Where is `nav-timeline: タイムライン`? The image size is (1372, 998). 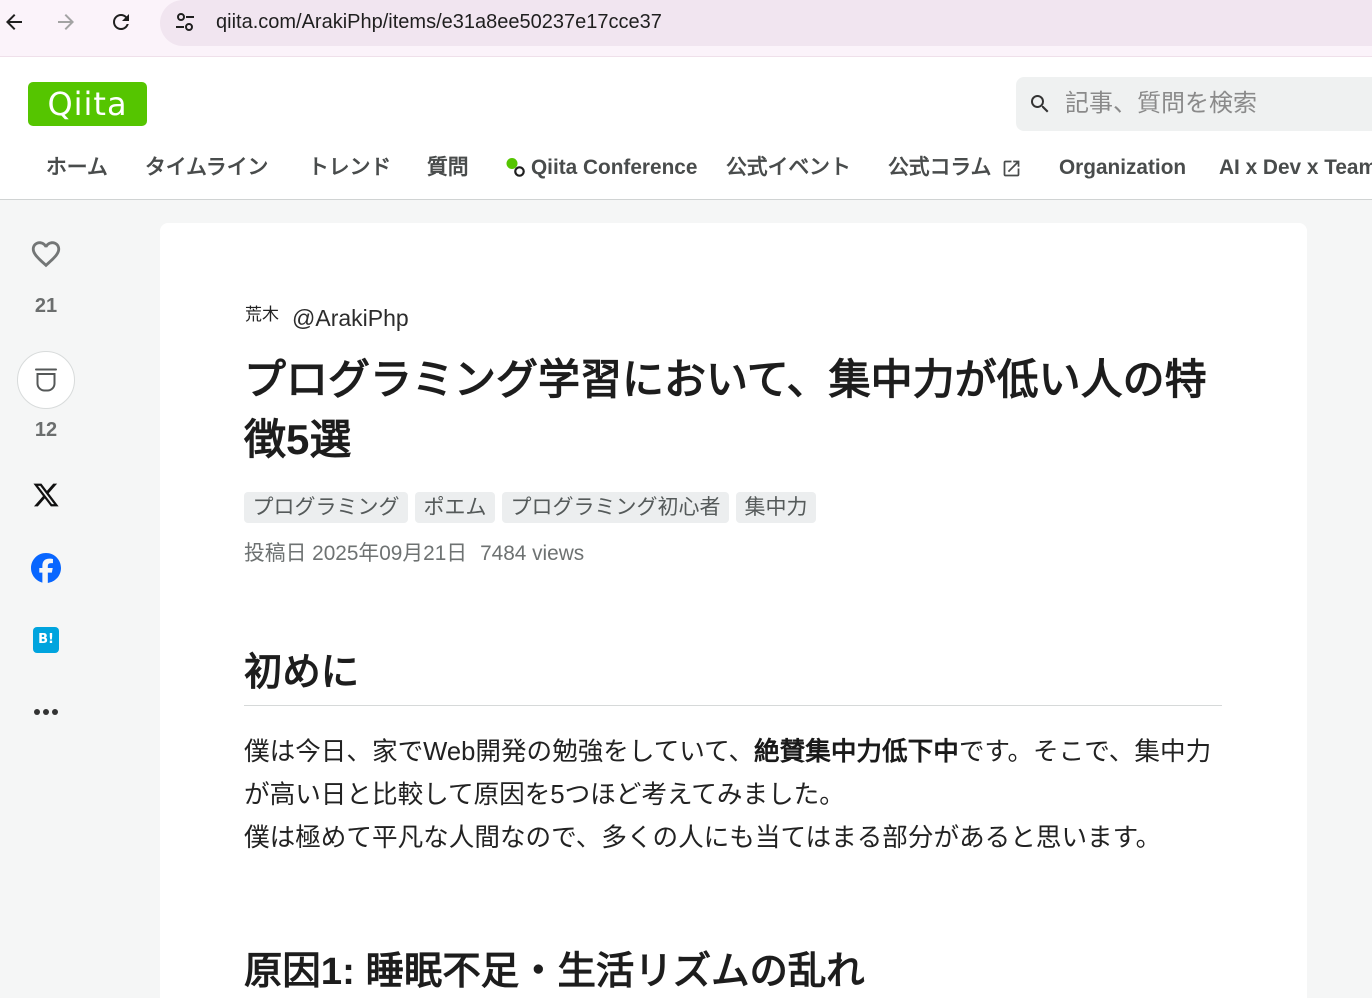 nav-timeline: タイムライン is located at coordinates (206, 168).